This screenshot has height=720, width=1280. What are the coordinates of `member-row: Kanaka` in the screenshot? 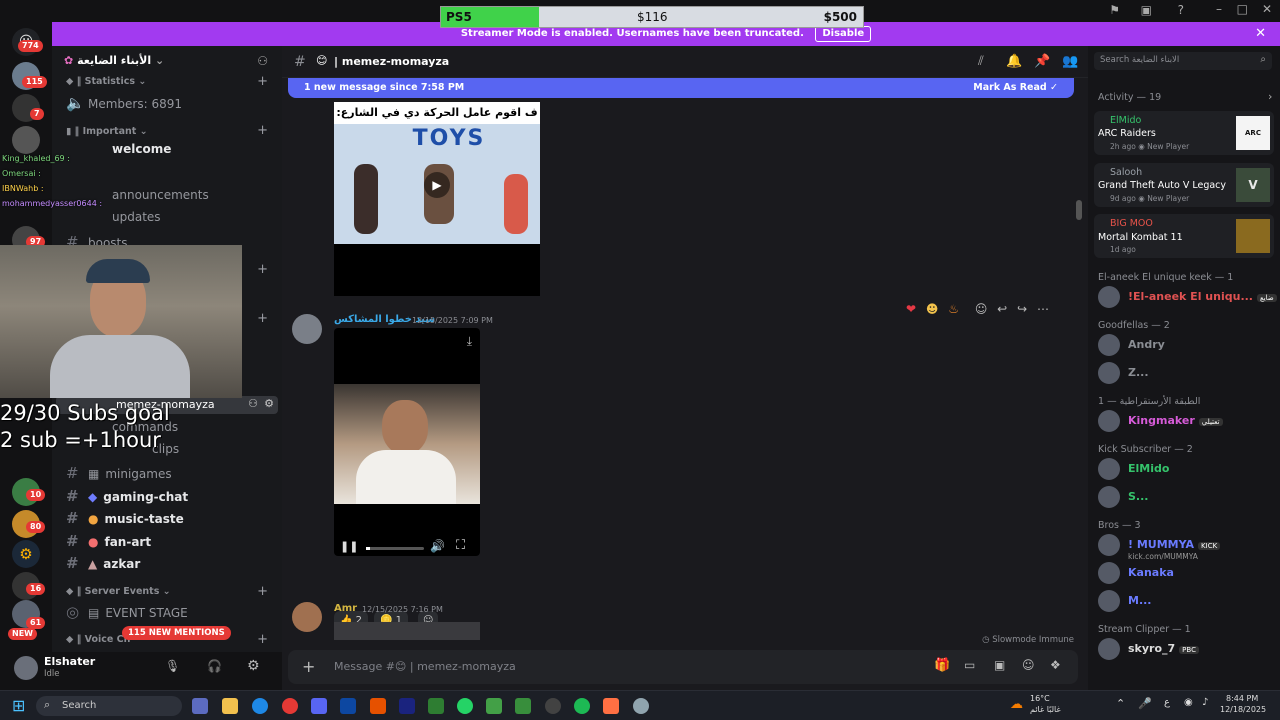 It's located at (1136, 573).